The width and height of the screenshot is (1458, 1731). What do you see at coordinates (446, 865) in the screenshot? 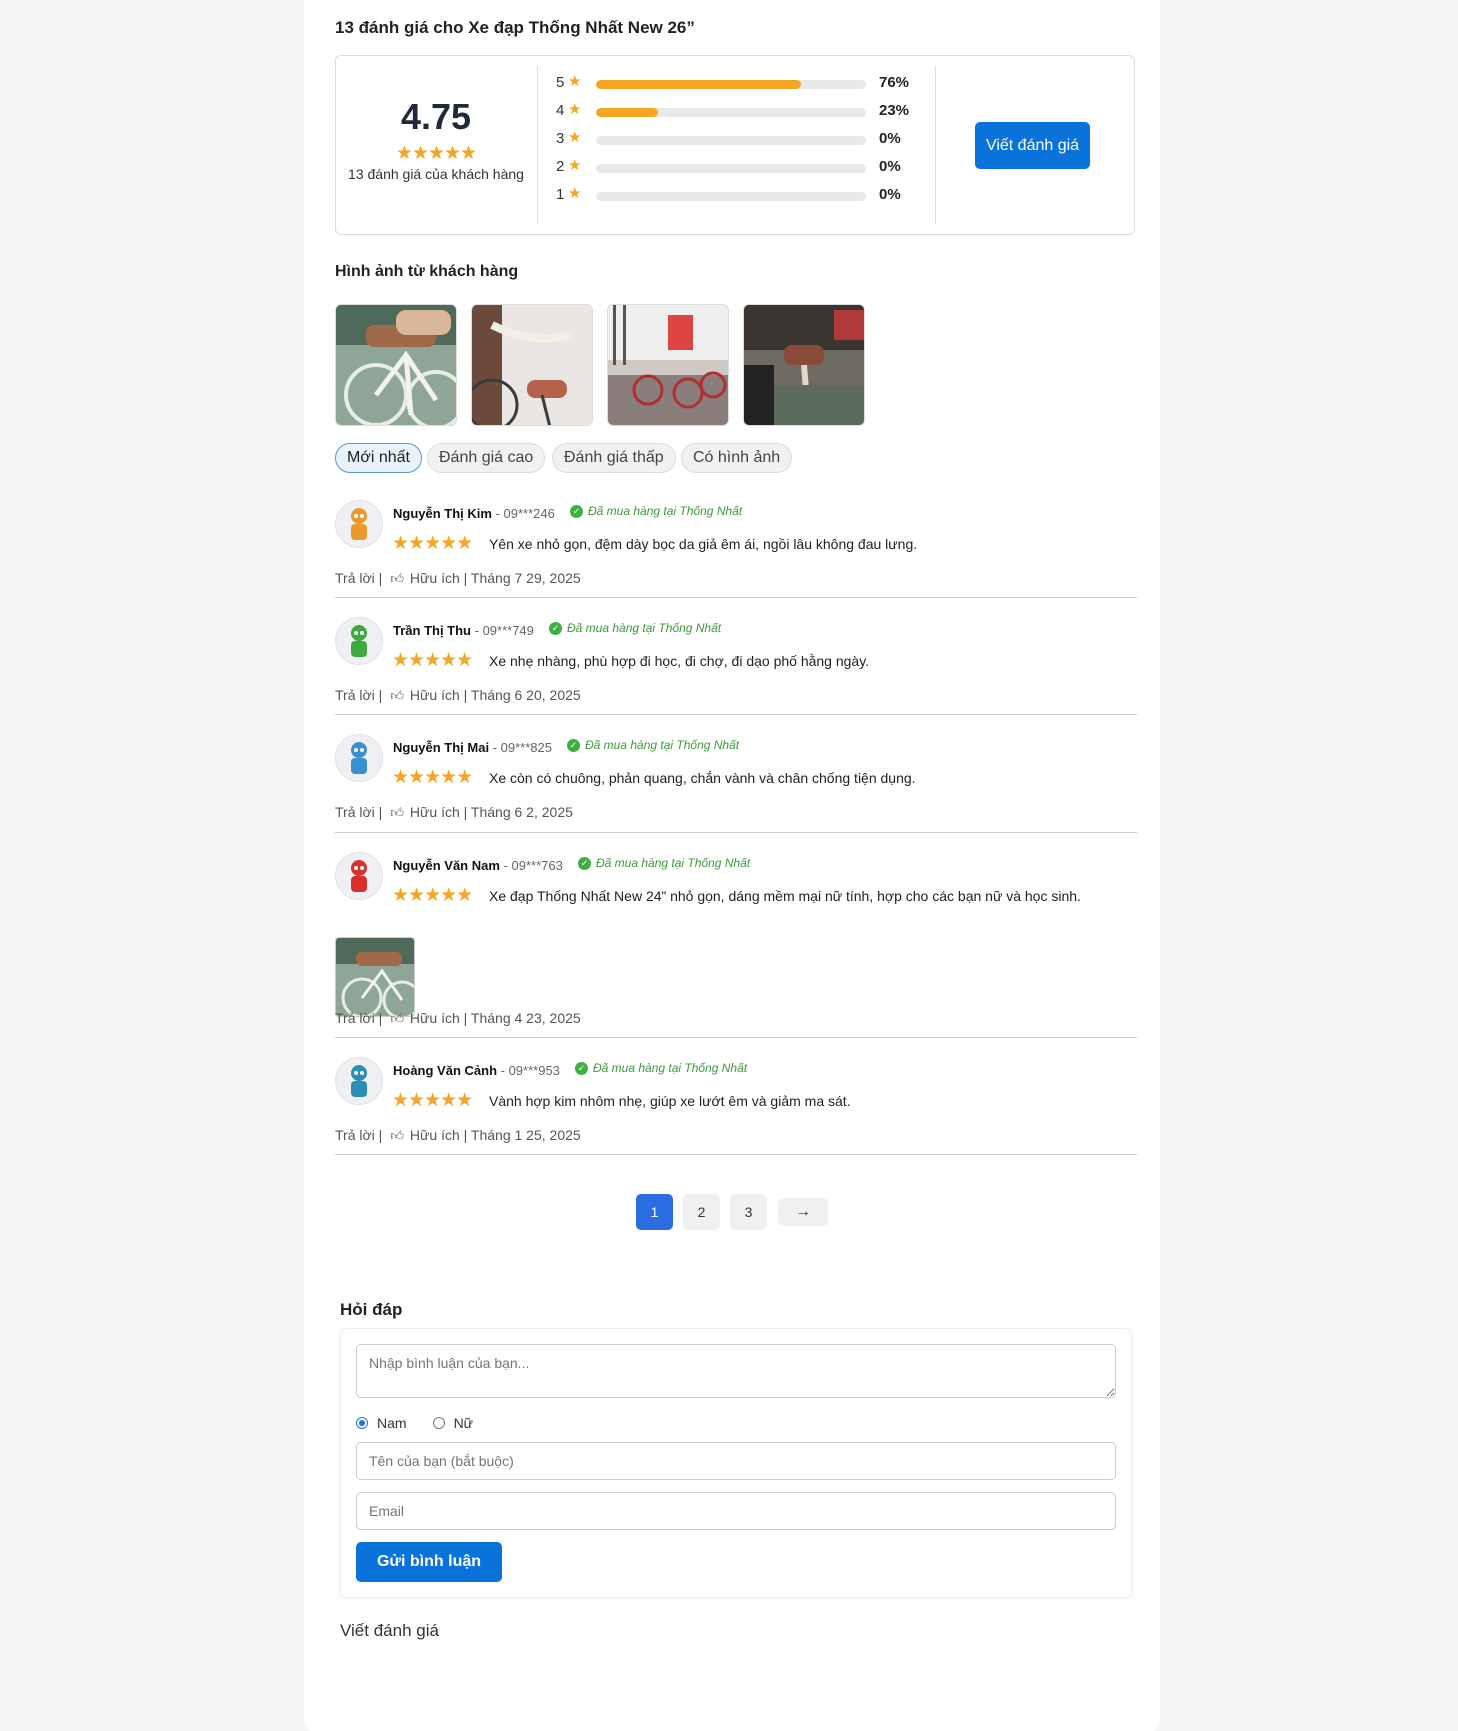
I see `reviewer-name: Nguyễn Văn Nam` at bounding box center [446, 865].